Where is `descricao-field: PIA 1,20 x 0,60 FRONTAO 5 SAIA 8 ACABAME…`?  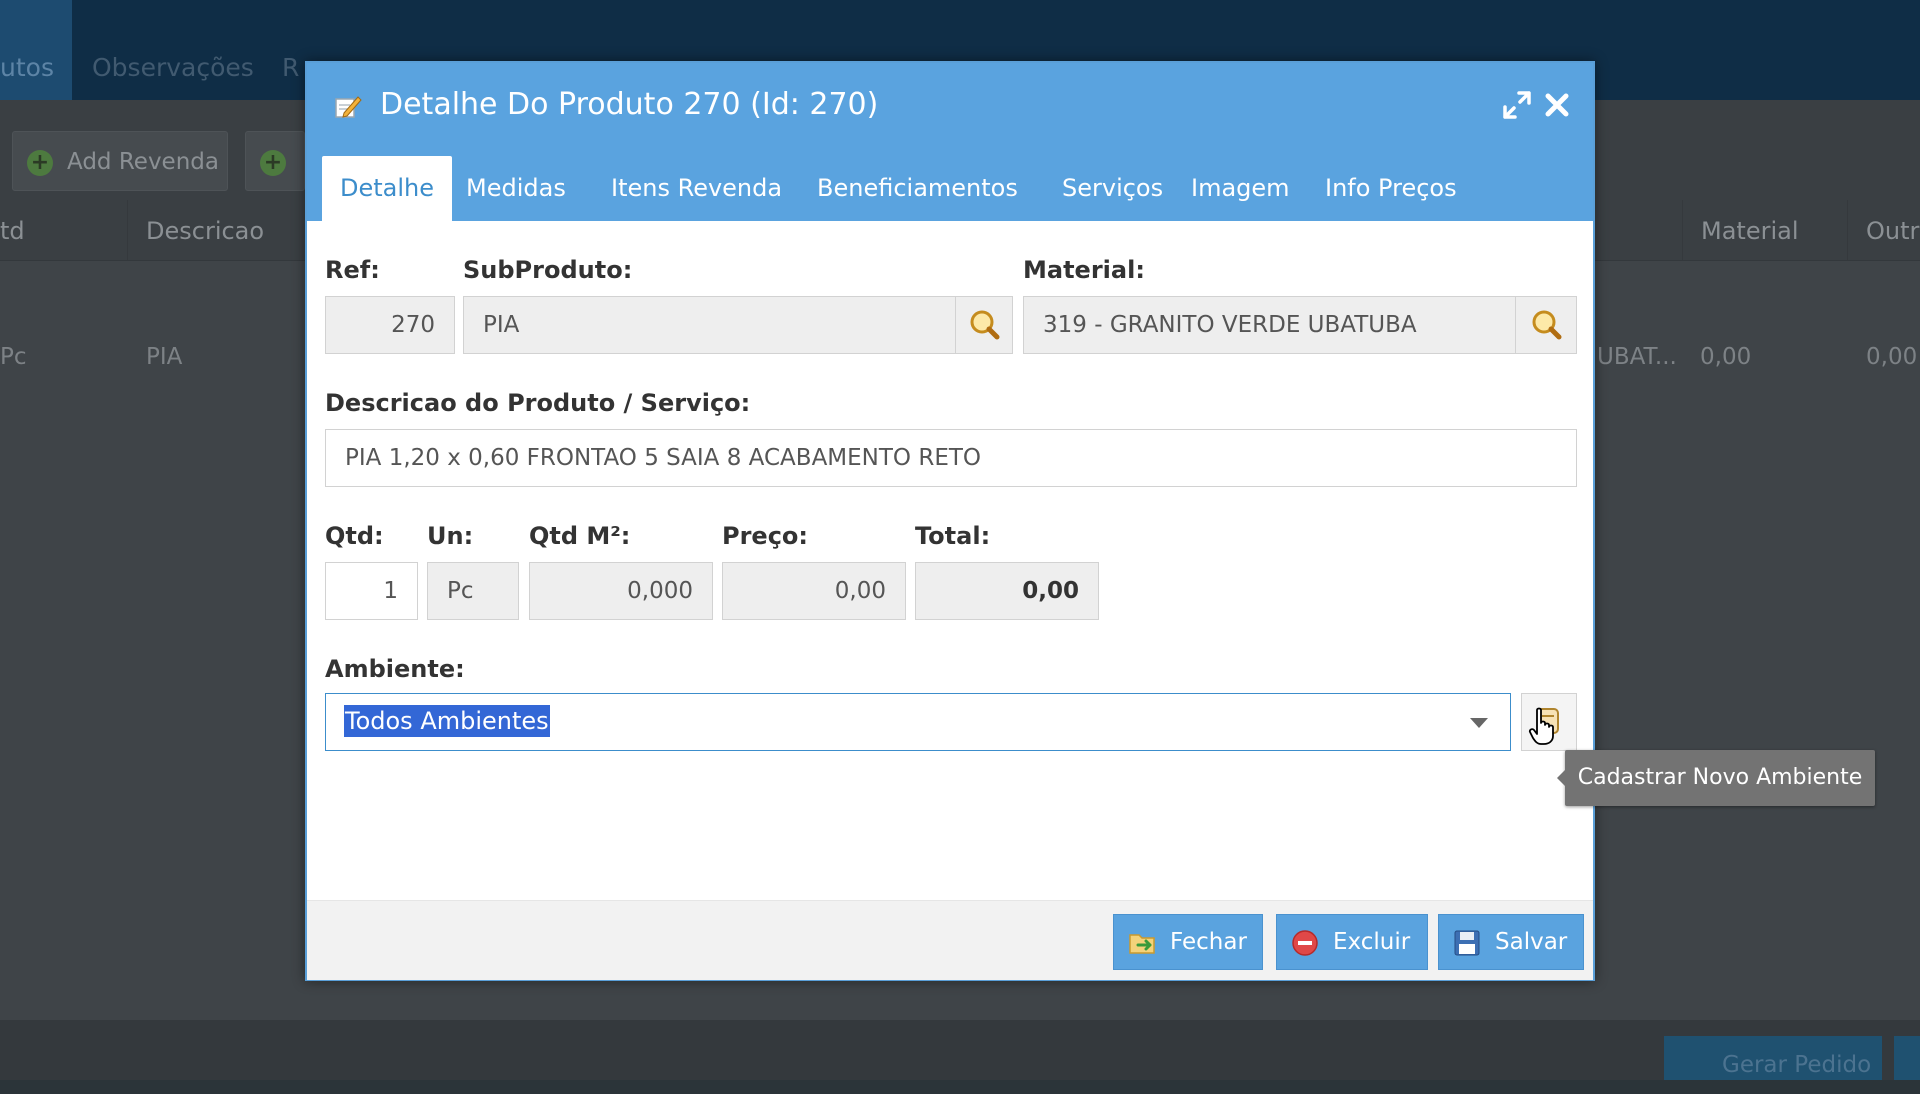 descricao-field: PIA 1,20 x 0,60 FRONTAO 5 SAIA 8 ACABAME… is located at coordinates (951, 458).